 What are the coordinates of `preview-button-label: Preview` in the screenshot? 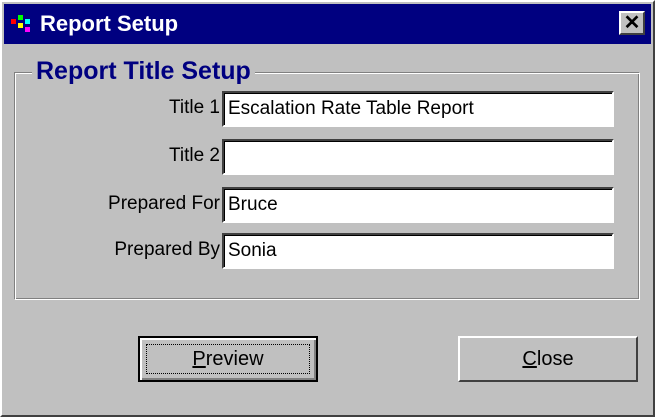 It's located at (228, 358).